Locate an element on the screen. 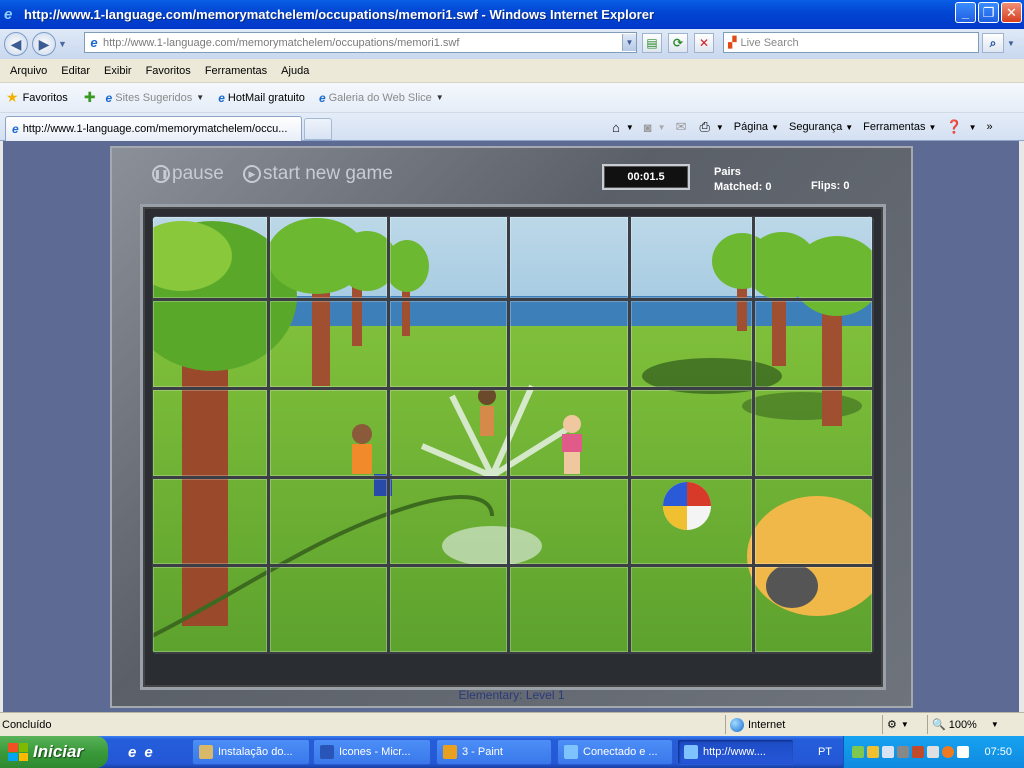  print-button: ⎙ ▼ is located at coordinates (711, 127).